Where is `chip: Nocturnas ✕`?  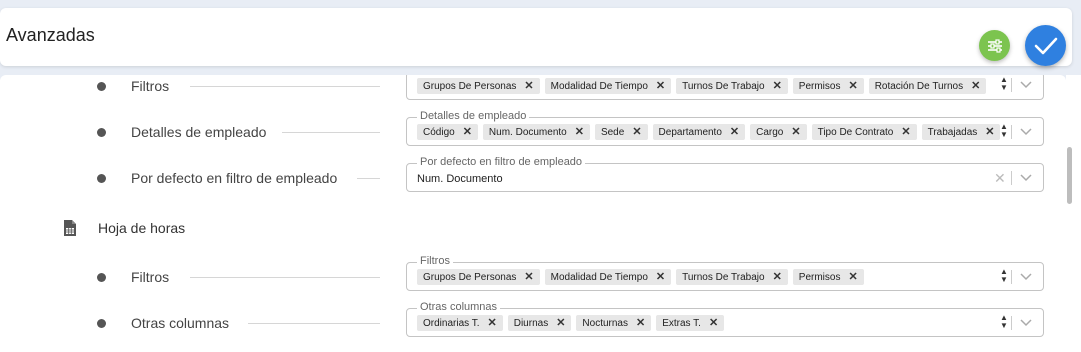
chip: Nocturnas ✕ is located at coordinates (614, 323).